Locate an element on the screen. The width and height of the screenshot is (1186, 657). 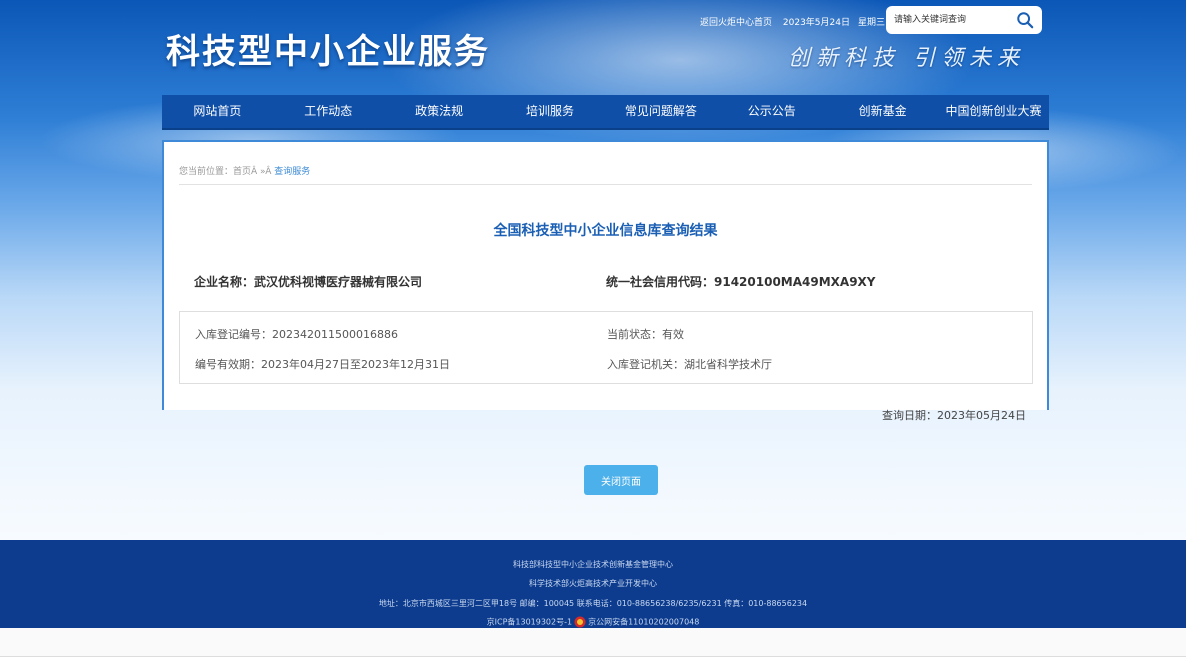
bottom-strip is located at coordinates (593, 642).